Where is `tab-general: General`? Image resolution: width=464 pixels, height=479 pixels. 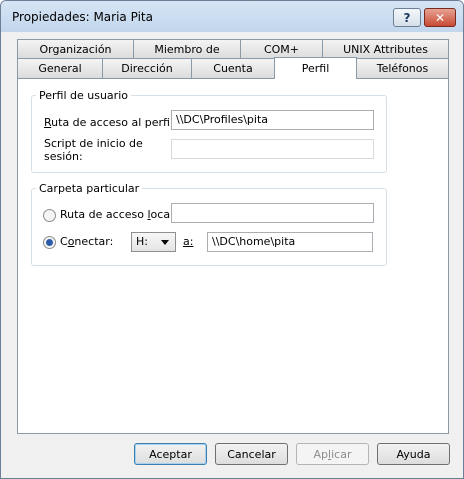 tab-general: General is located at coordinates (60, 68).